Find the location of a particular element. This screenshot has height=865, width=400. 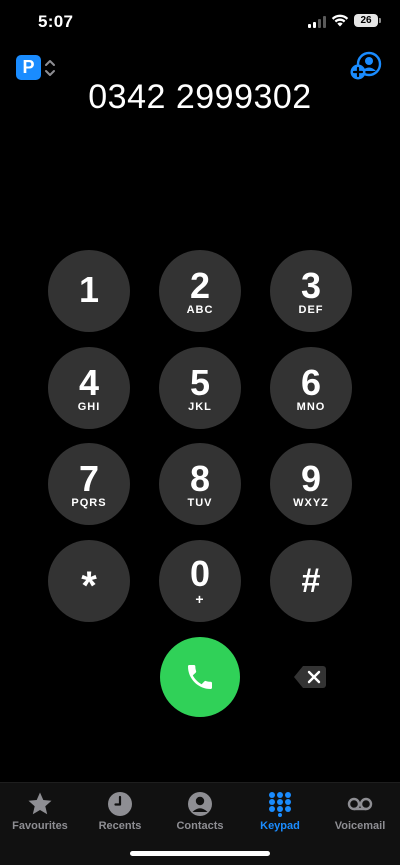

key-digit: # is located at coordinates (311, 581).